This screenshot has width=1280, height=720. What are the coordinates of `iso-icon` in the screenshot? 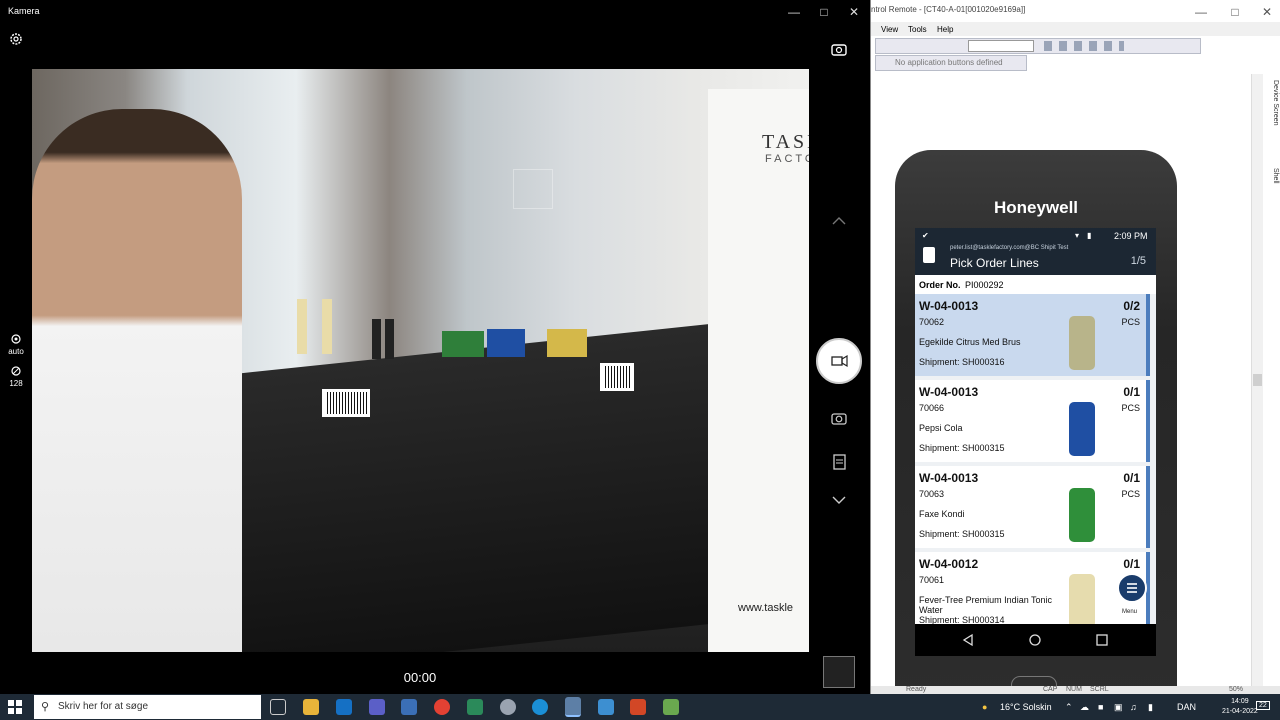 It's located at (16, 371).